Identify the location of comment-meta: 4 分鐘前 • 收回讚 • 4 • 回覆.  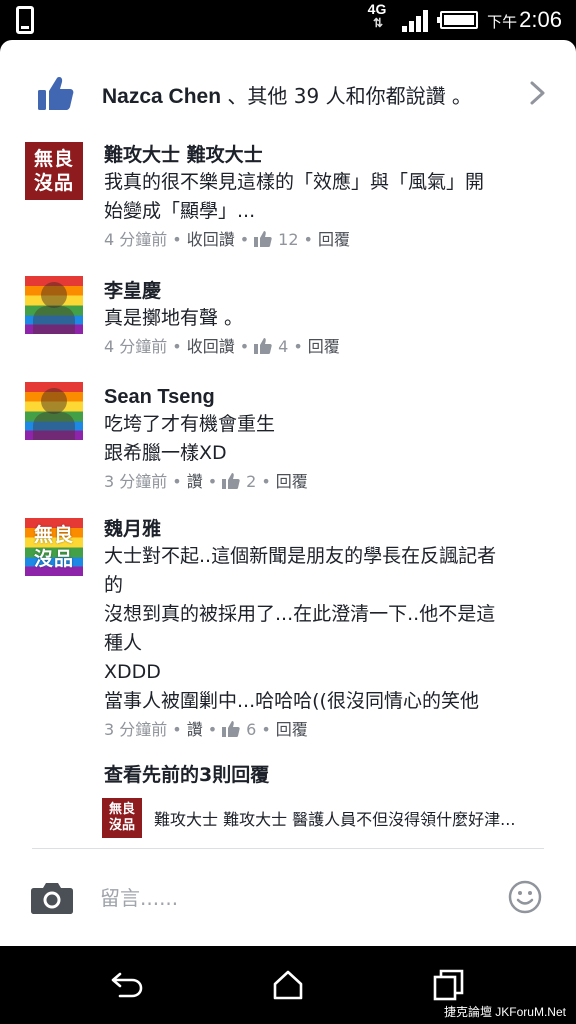
(222, 346).